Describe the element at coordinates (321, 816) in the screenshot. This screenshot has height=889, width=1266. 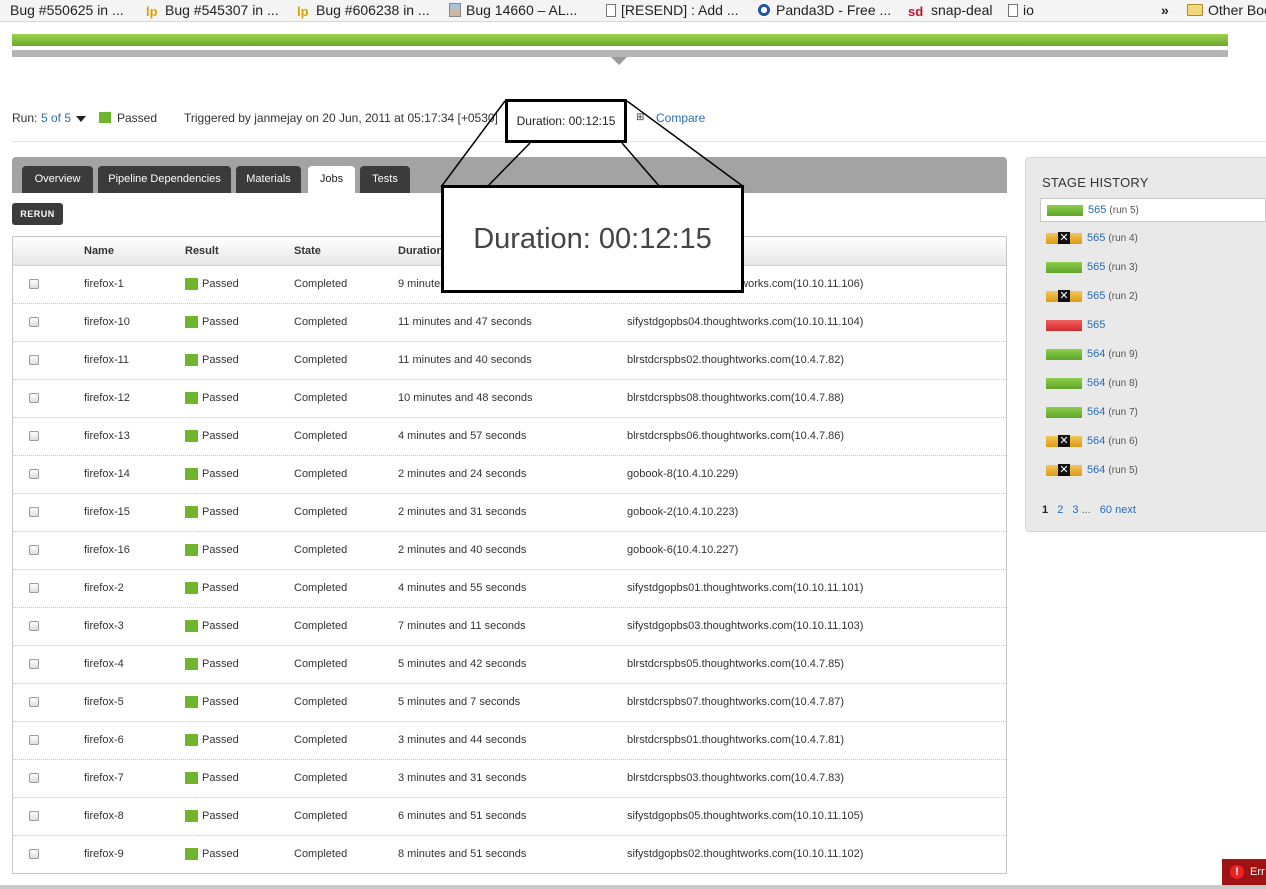
I see `job-state: Completed` at that location.